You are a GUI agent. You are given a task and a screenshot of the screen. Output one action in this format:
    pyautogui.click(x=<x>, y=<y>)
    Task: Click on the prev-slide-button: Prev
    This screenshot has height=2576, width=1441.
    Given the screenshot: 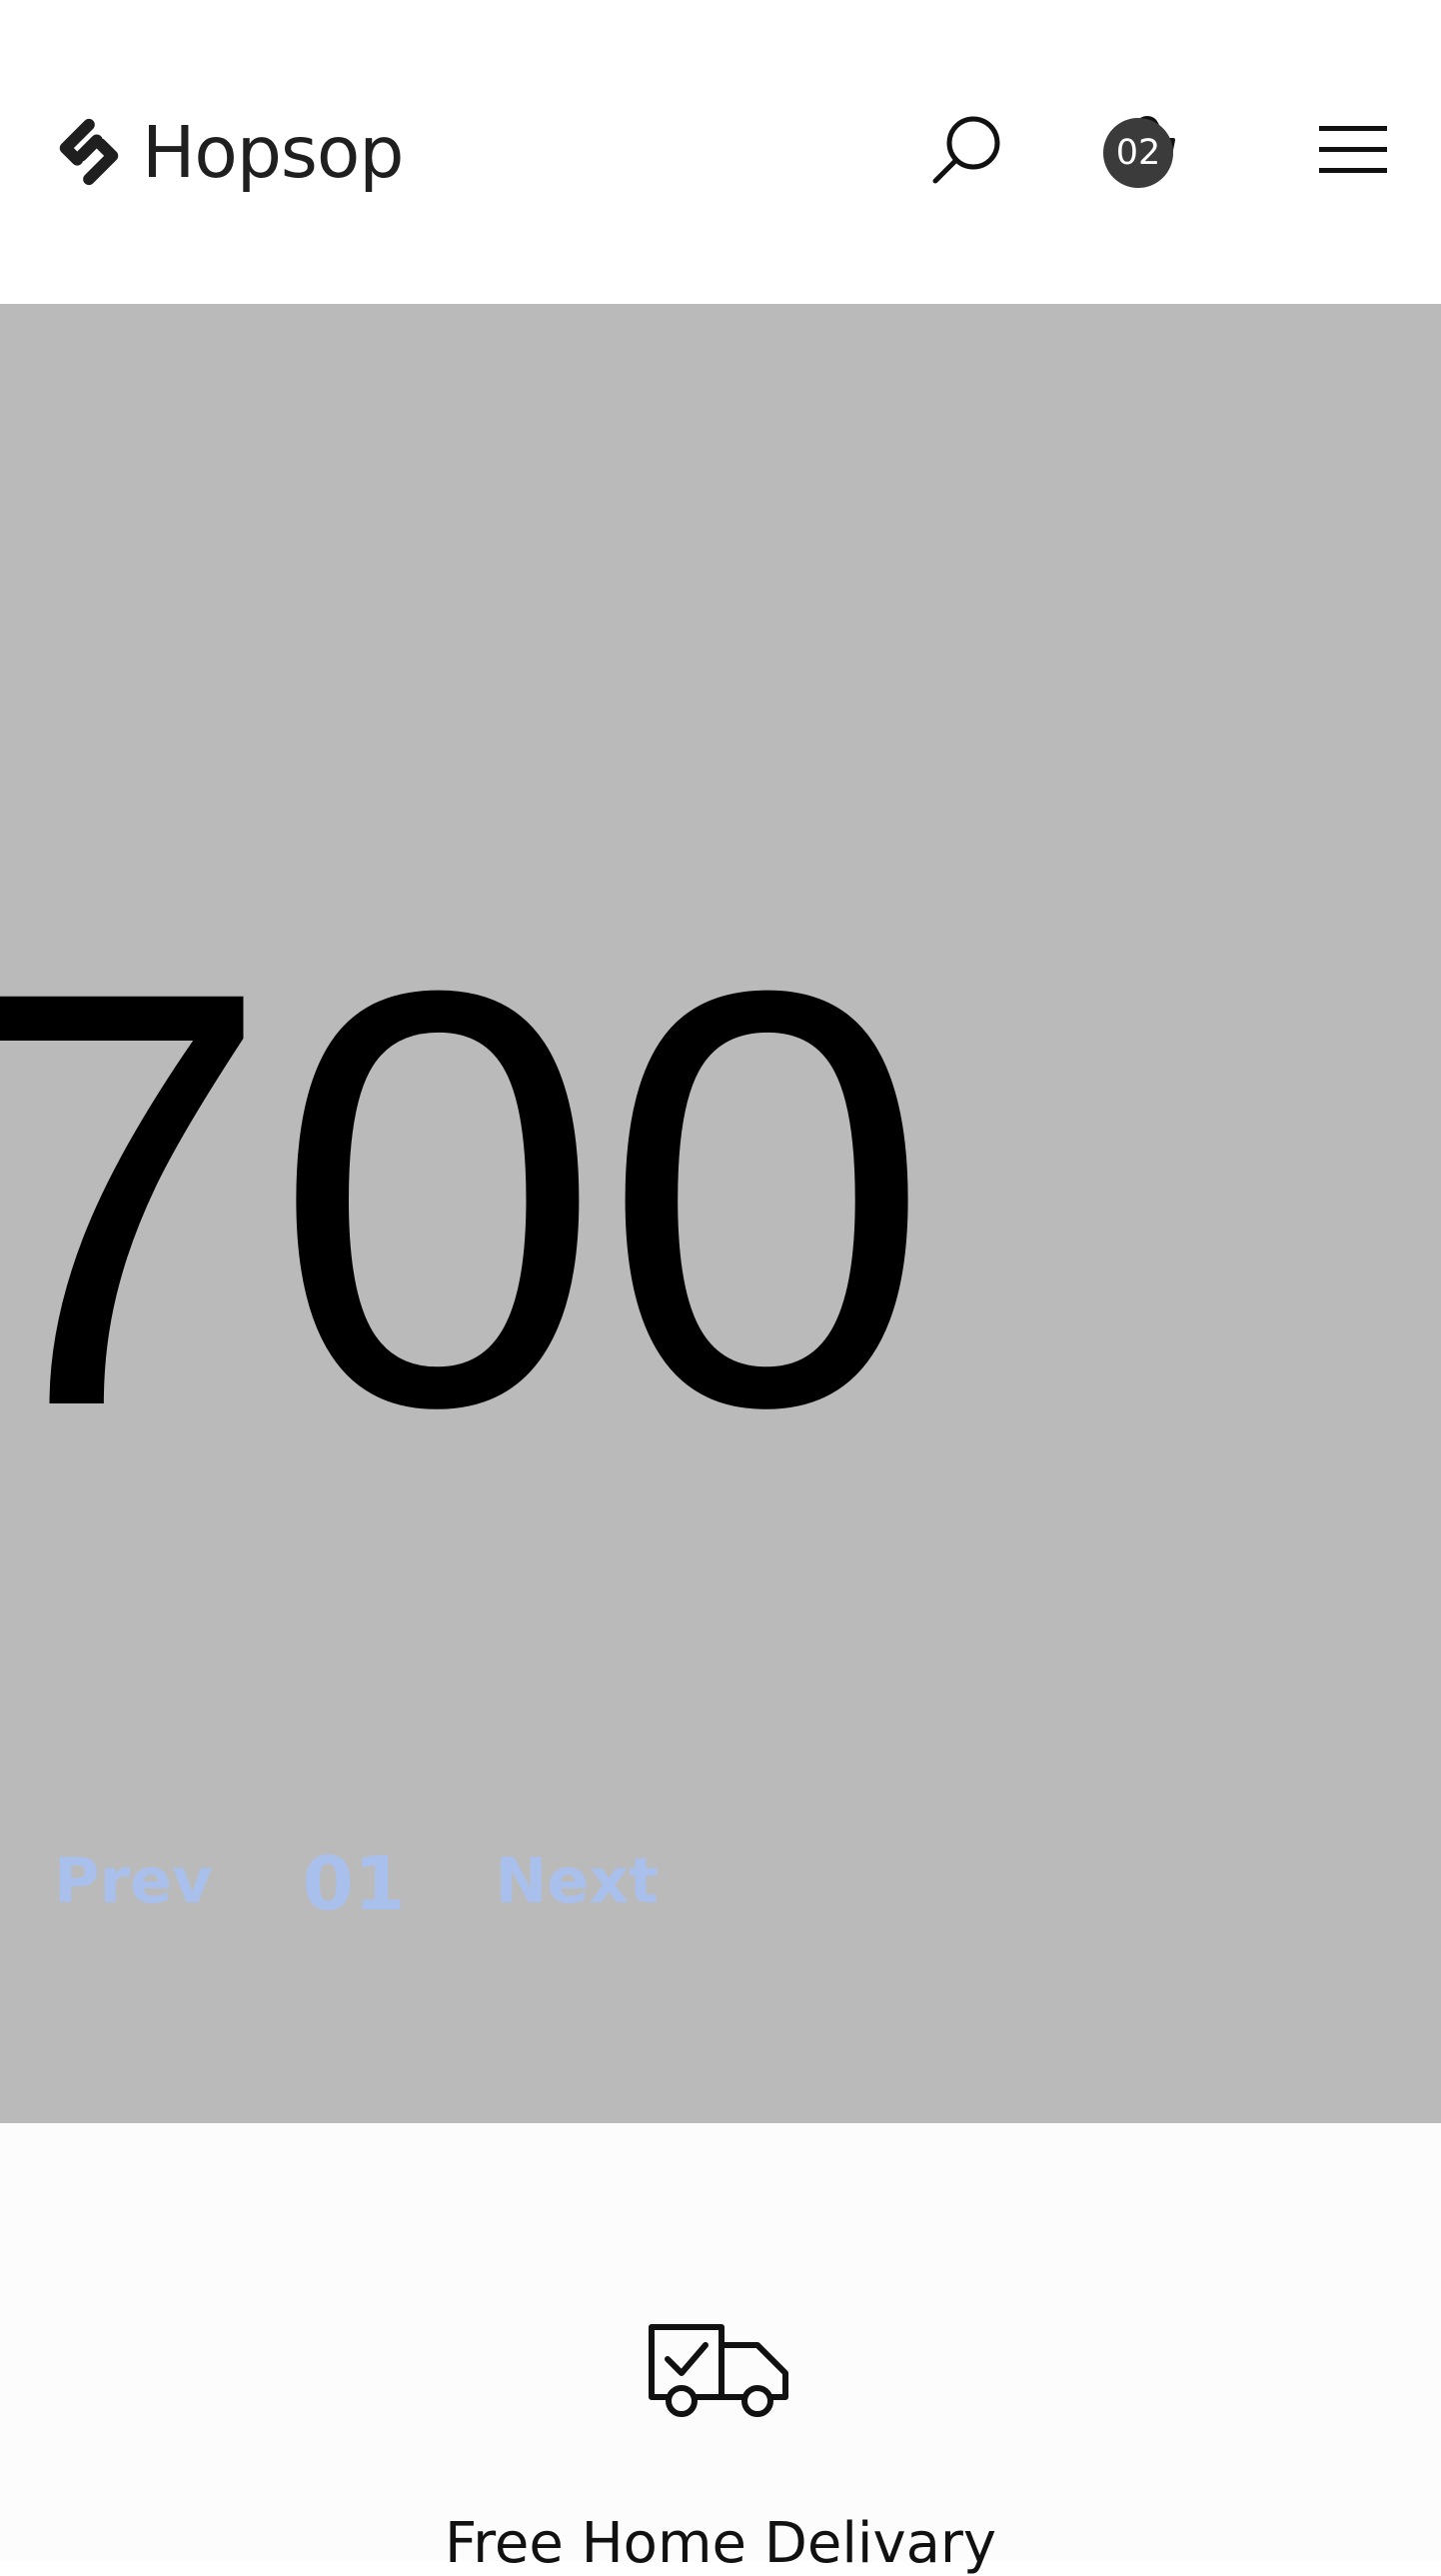 What is the action you would take?
    pyautogui.click(x=133, y=1881)
    